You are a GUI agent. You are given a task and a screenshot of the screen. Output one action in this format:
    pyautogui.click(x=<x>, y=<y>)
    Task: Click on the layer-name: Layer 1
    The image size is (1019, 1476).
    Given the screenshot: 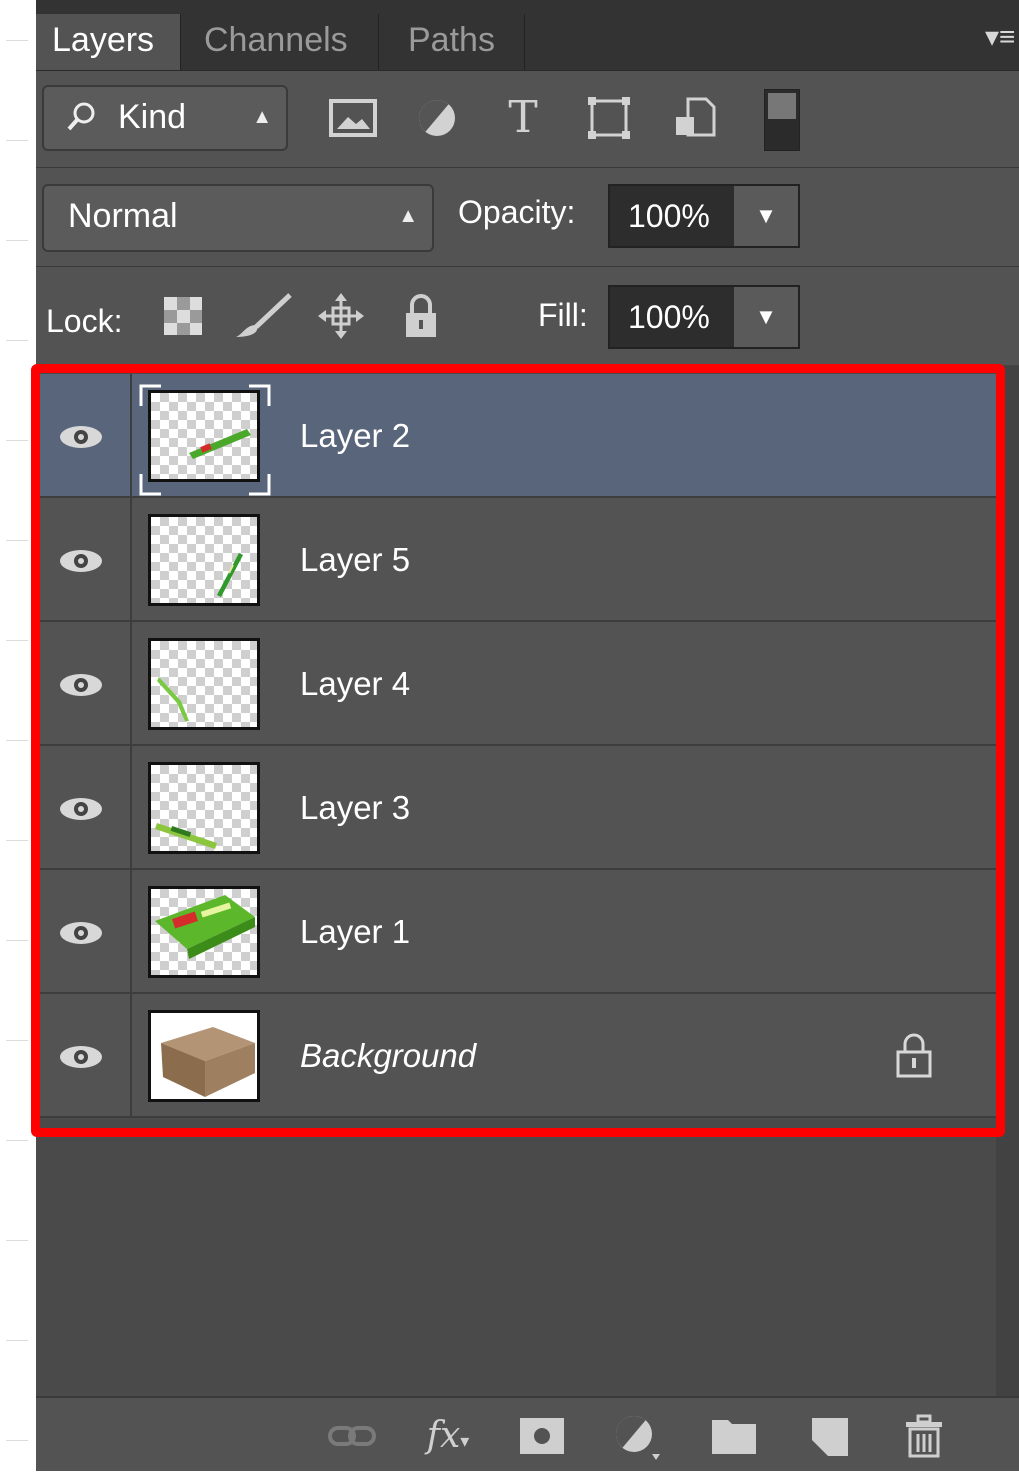 What is the action you would take?
    pyautogui.click(x=355, y=932)
    